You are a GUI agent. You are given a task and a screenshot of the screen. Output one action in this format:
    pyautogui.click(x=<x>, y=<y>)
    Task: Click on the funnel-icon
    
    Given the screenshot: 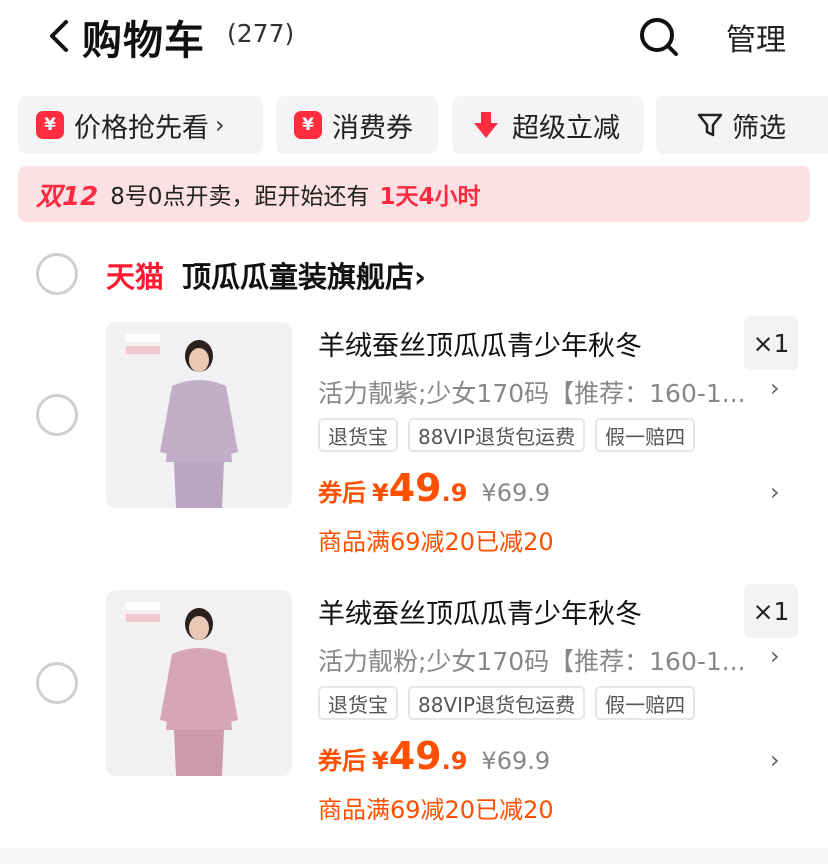 What is the action you would take?
    pyautogui.click(x=710, y=125)
    